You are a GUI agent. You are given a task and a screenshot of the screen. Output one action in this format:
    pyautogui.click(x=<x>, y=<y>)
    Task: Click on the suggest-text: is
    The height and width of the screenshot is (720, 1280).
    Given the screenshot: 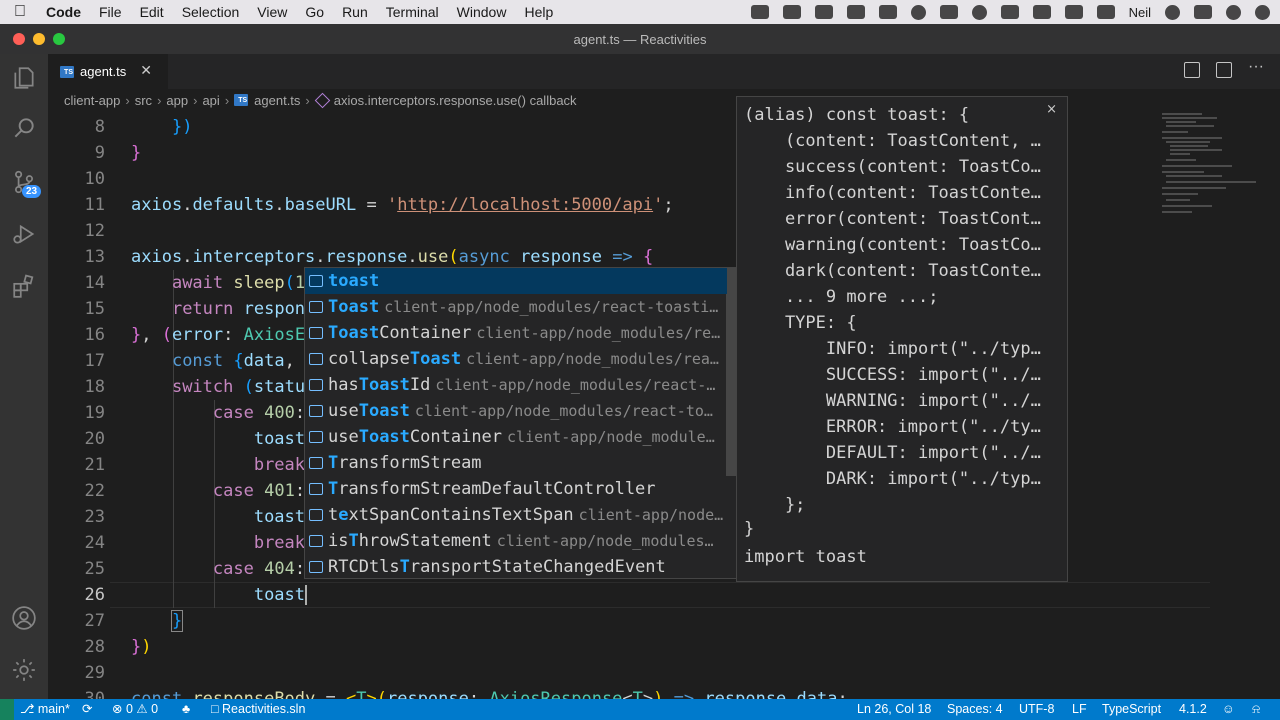 What is the action you would take?
    pyautogui.click(x=338, y=541)
    